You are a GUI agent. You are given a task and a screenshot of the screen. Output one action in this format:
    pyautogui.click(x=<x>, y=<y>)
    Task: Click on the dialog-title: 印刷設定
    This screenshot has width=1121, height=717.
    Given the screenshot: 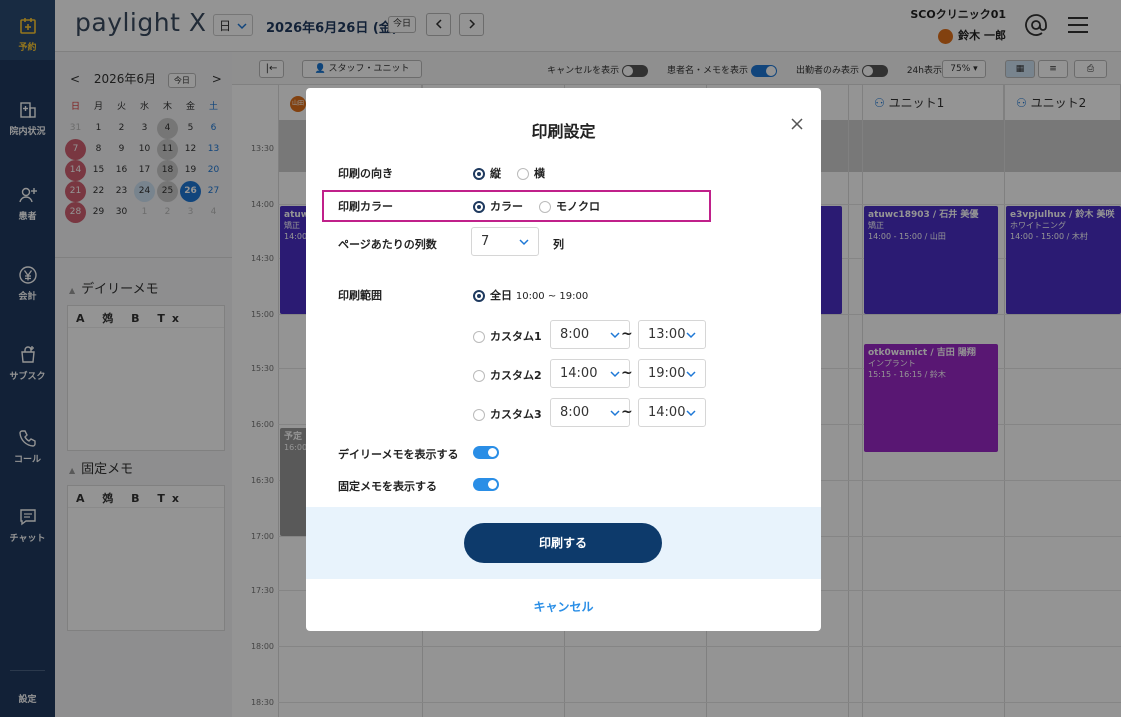 What is the action you would take?
    pyautogui.click(x=563, y=131)
    